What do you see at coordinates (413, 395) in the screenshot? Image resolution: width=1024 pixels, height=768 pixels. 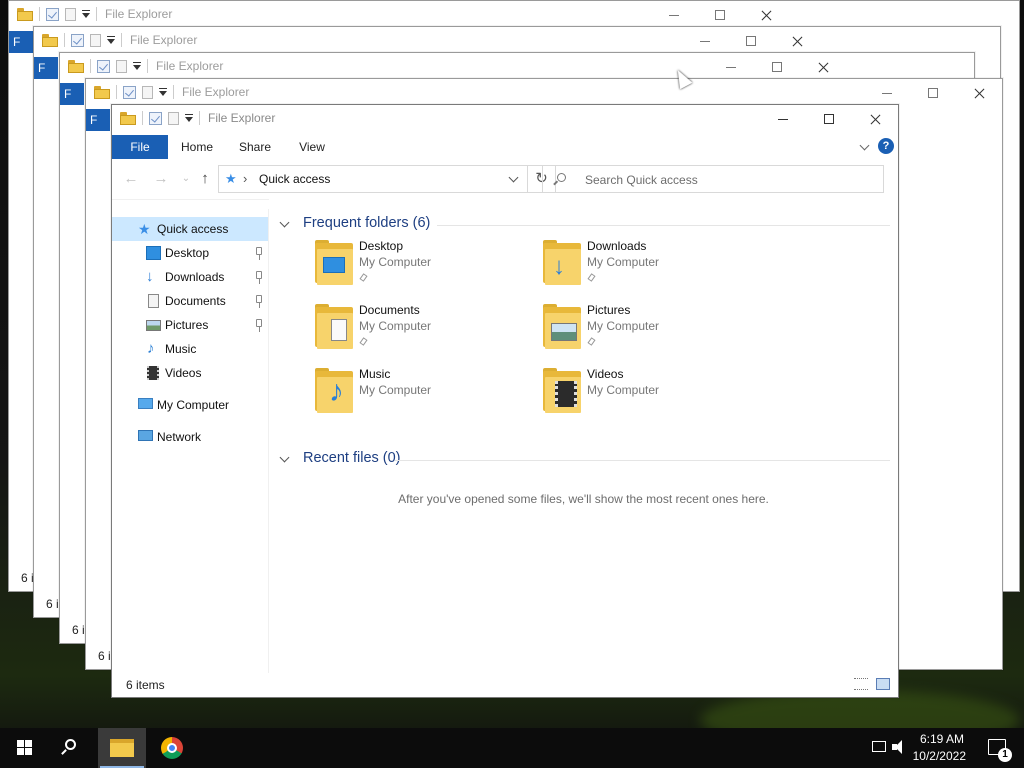 I see `folder-tile-music: ♪ Music My Computer` at bounding box center [413, 395].